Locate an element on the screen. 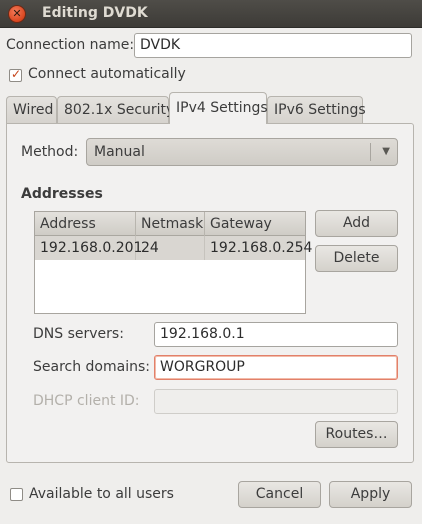  tab-ipv4-settings: IPv4 Settings is located at coordinates (218, 108).